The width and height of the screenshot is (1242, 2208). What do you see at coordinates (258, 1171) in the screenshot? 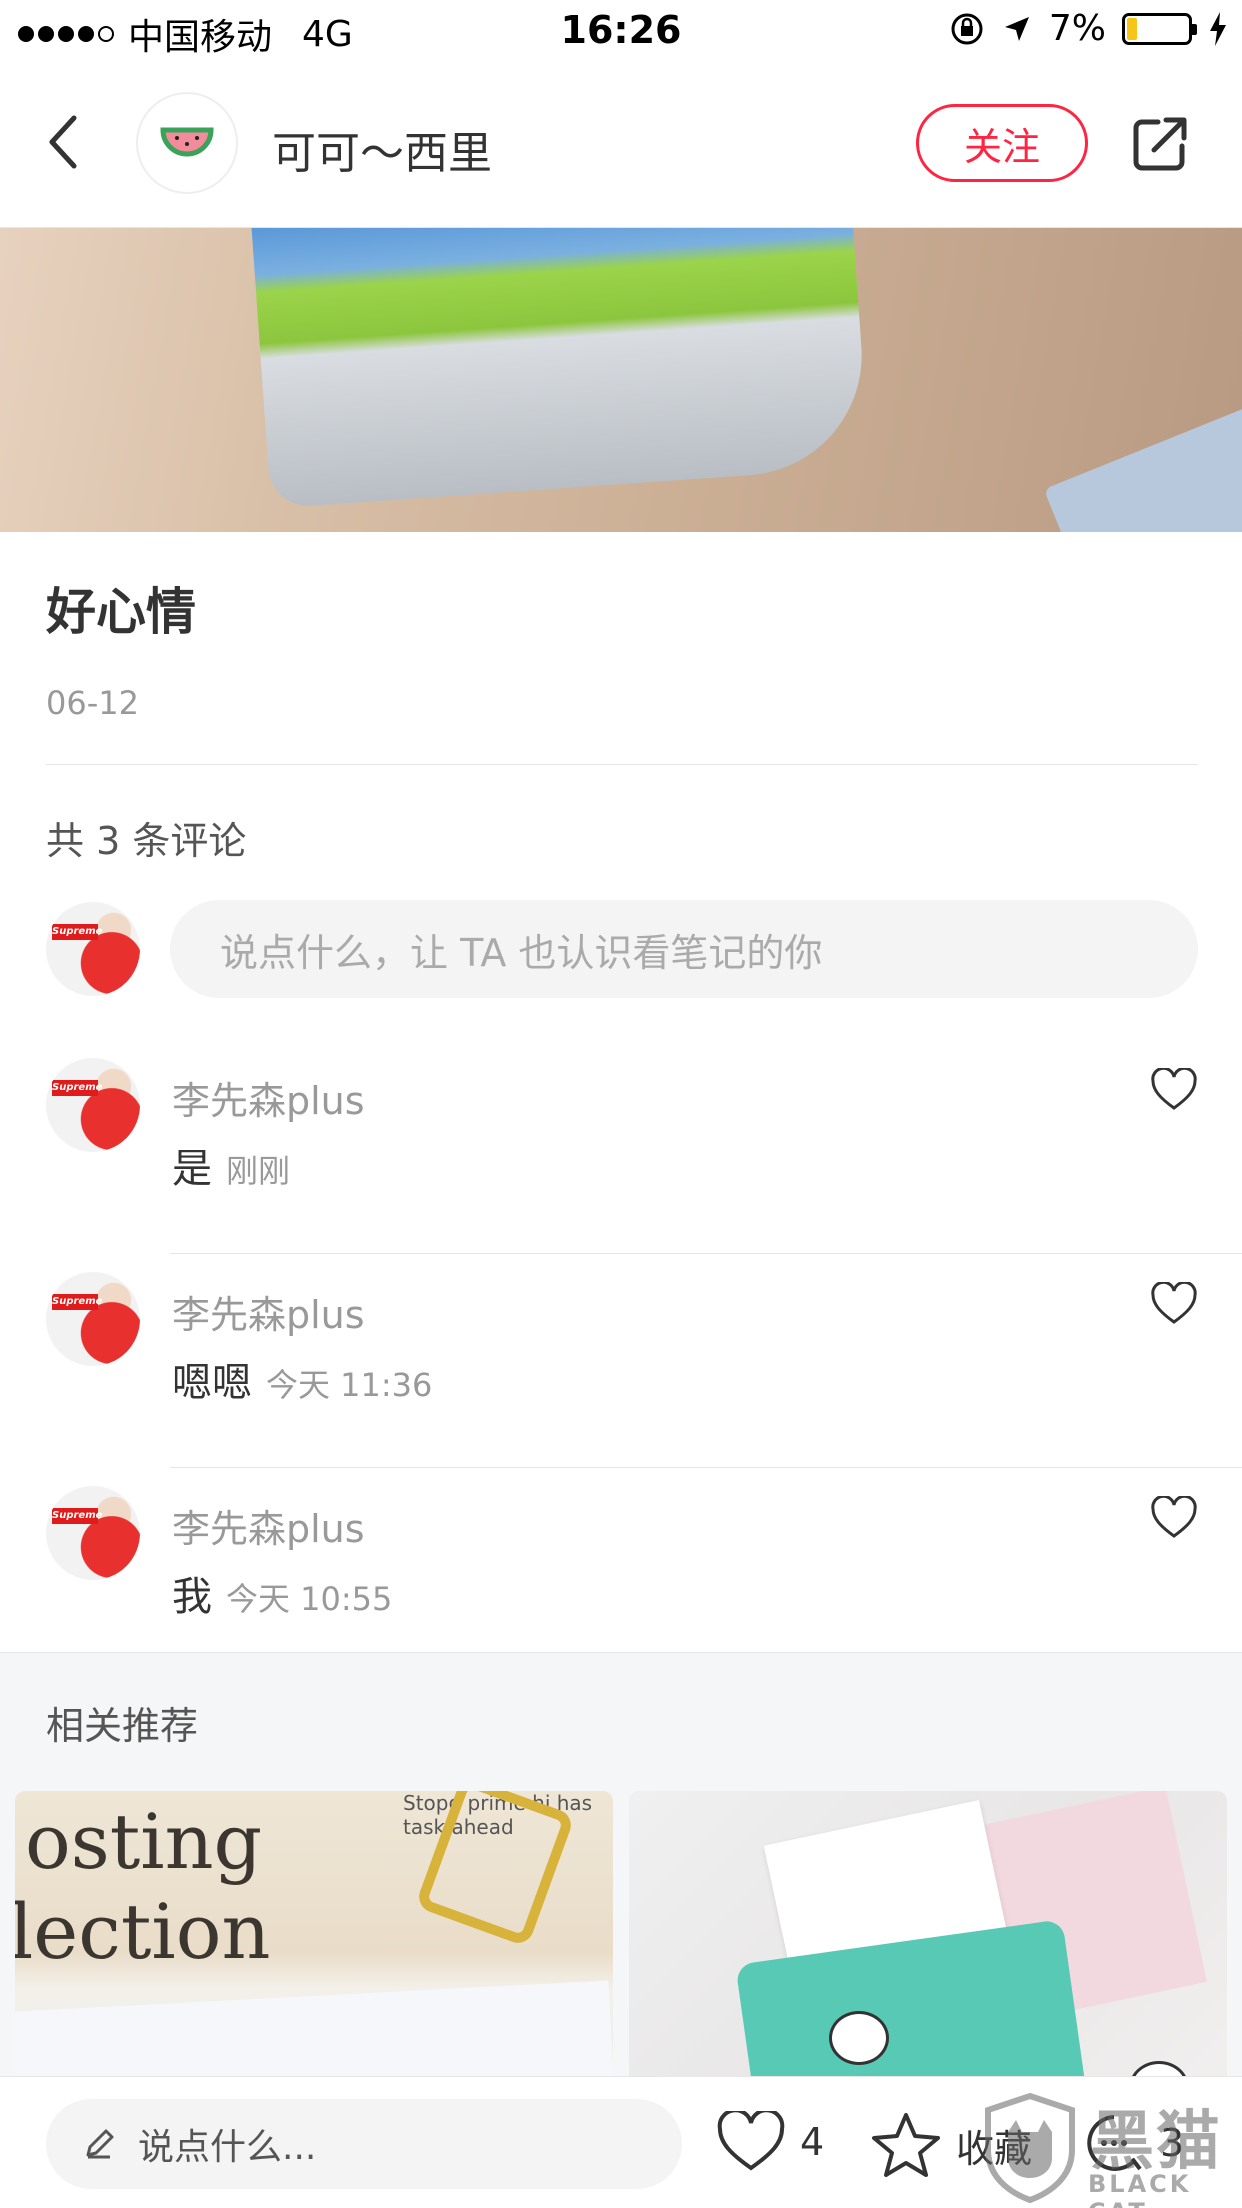
I see `comment-time: 刚刚` at bounding box center [258, 1171].